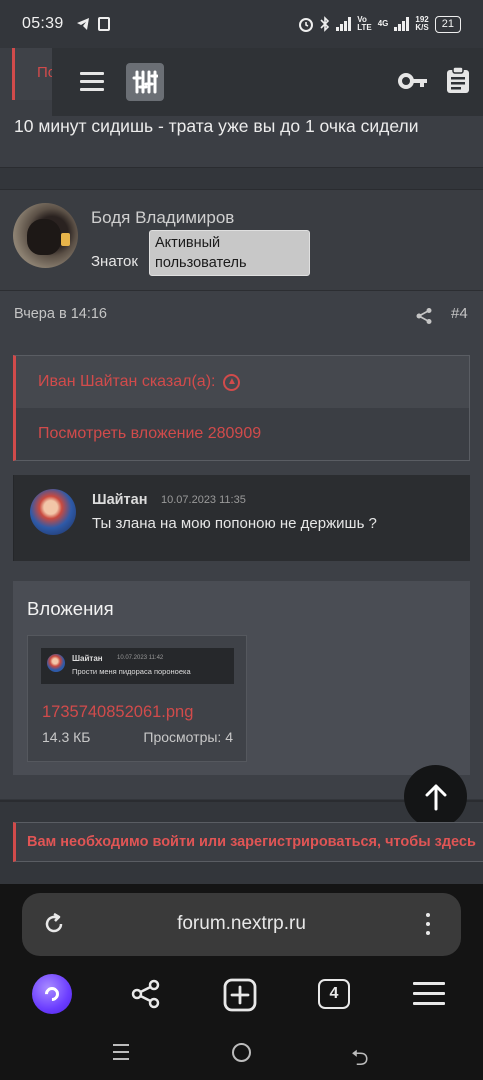  Describe the element at coordinates (241, 1052) in the screenshot. I see `home-icon` at that location.